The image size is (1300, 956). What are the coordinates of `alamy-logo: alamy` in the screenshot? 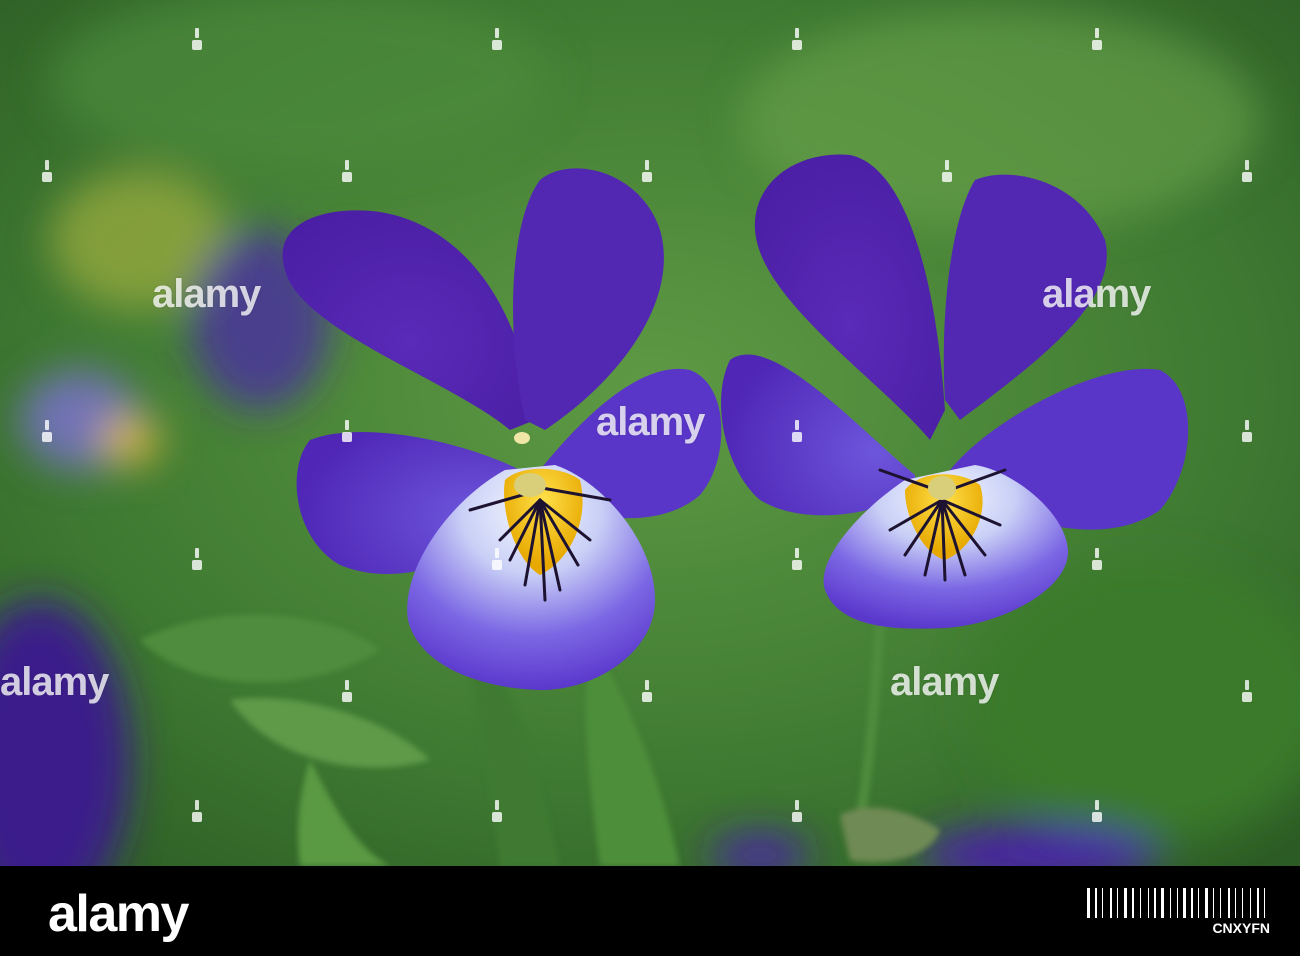 It's located at (118, 914).